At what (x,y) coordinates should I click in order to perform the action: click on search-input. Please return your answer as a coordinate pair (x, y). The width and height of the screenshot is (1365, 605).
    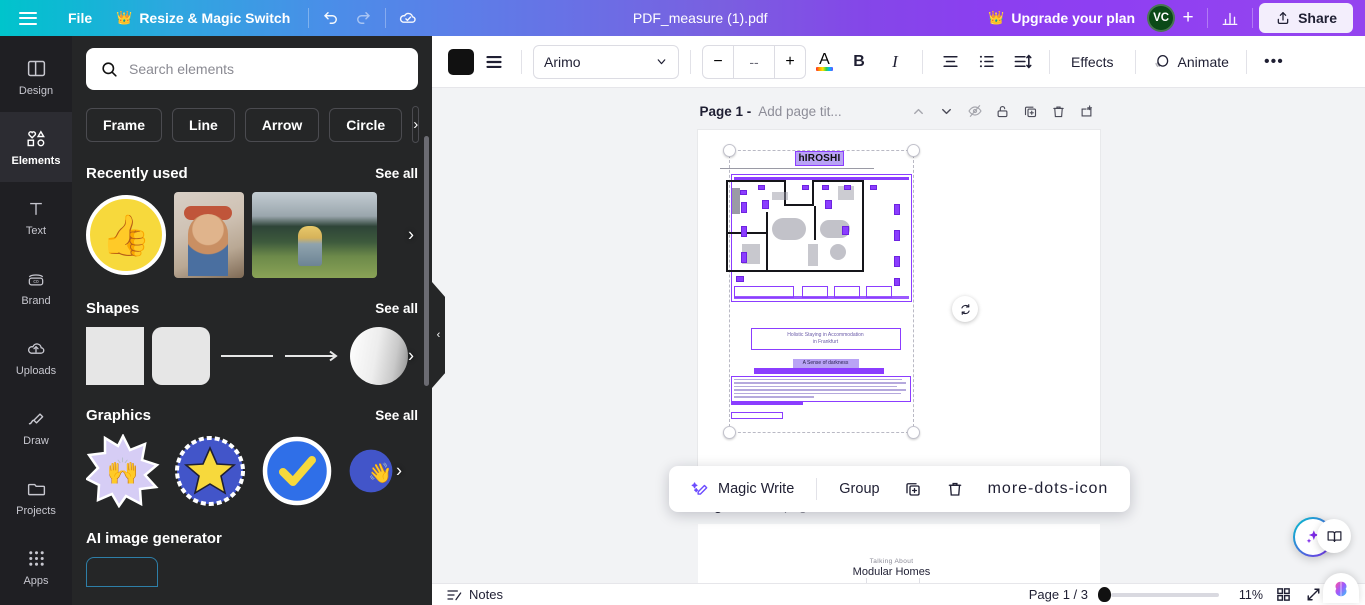
    Looking at the image, I should click on (266, 69).